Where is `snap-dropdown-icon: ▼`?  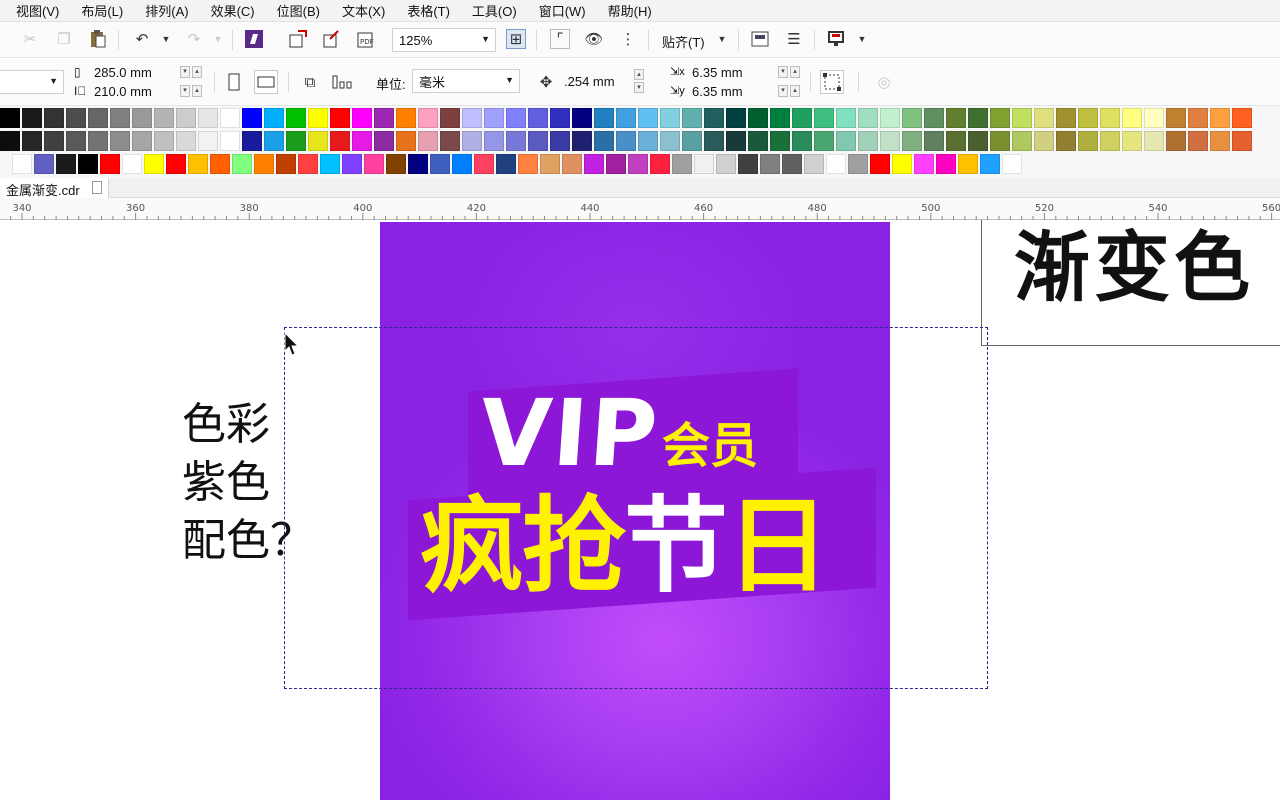
snap-dropdown-icon: ▼ is located at coordinates (722, 39).